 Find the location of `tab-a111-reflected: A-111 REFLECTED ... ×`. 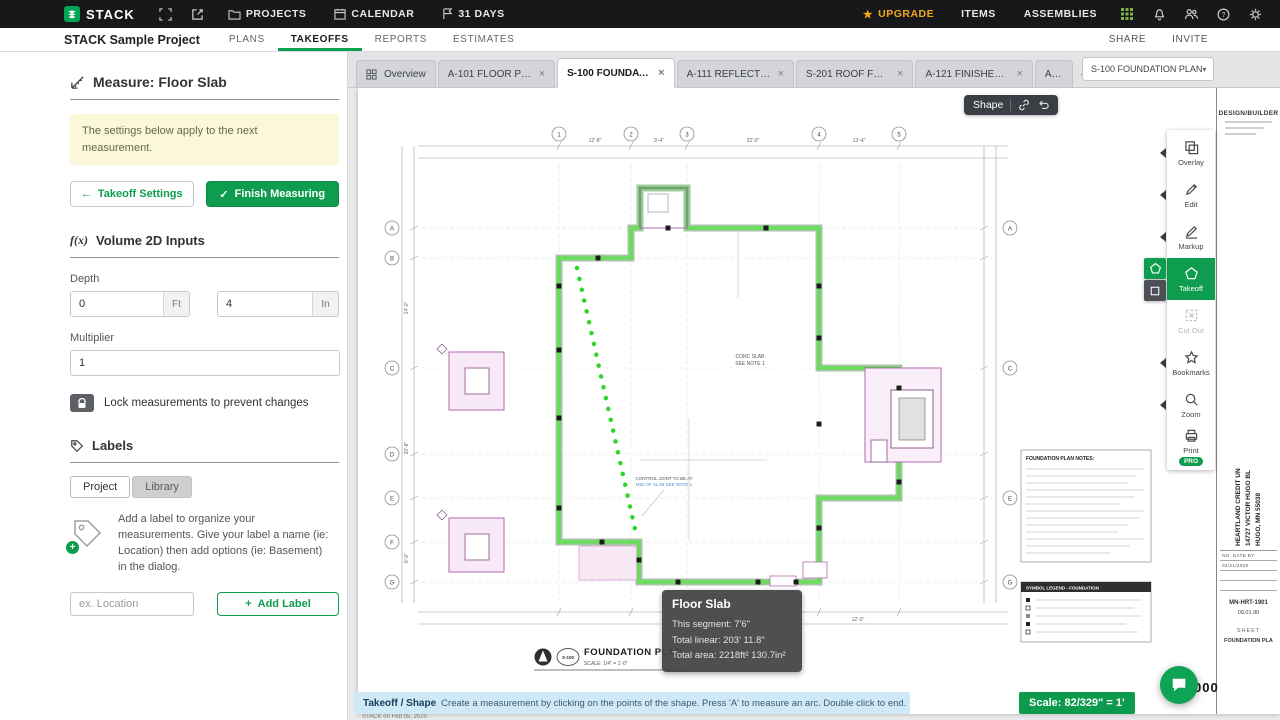

tab-a111-reflected: A-111 REFLECTED ... × is located at coordinates (735, 73).